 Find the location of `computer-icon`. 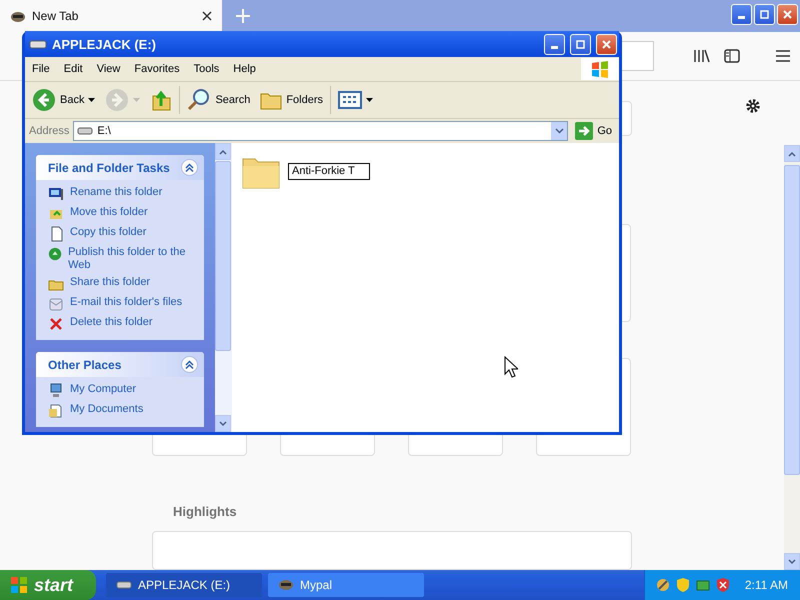

computer-icon is located at coordinates (56, 391).